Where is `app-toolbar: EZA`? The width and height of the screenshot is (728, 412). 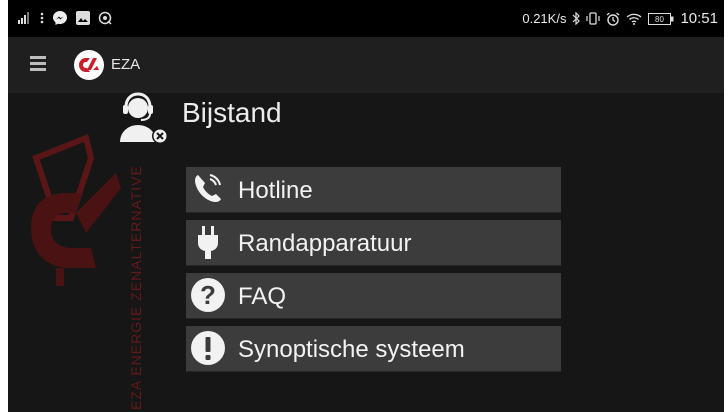
app-toolbar: EZA is located at coordinates (366, 65).